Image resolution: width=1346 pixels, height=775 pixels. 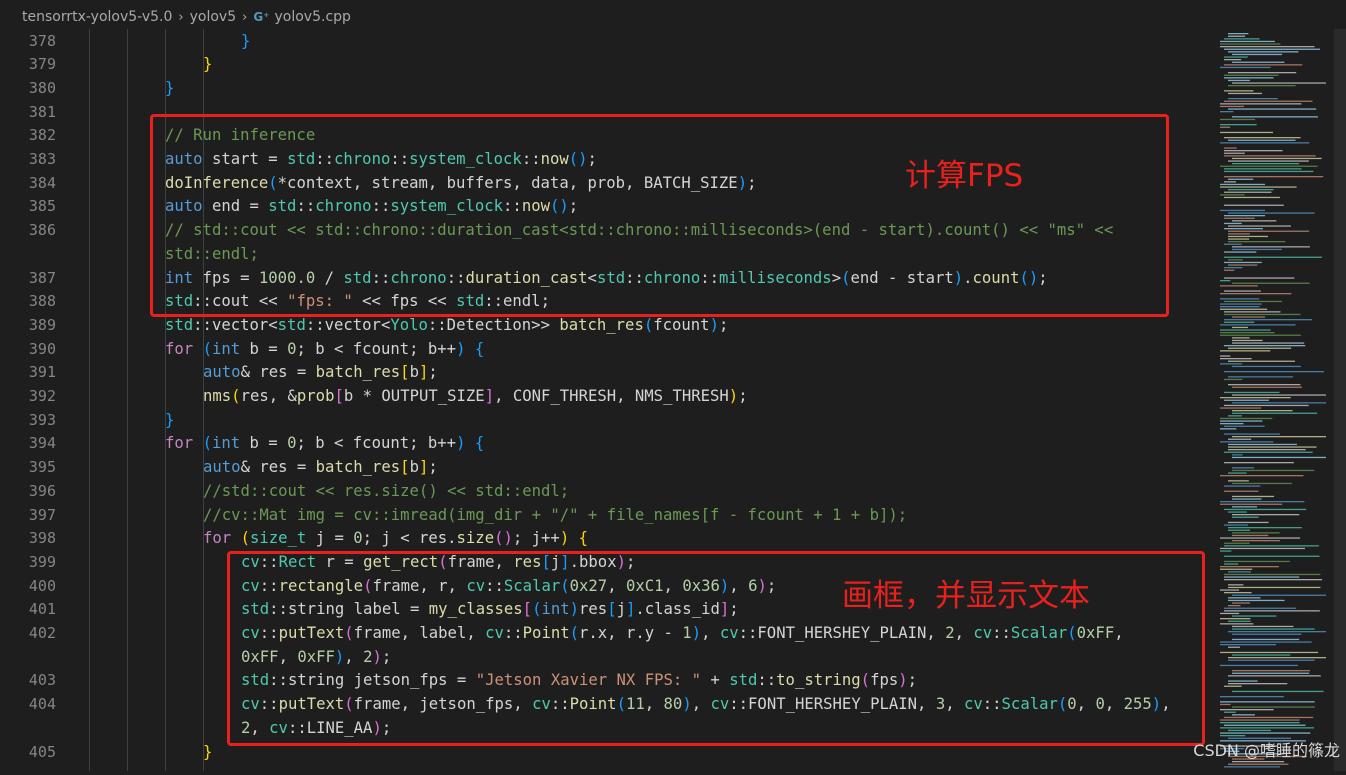 What do you see at coordinates (278, 372) in the screenshot?
I see `code-token: & res =` at bounding box center [278, 372].